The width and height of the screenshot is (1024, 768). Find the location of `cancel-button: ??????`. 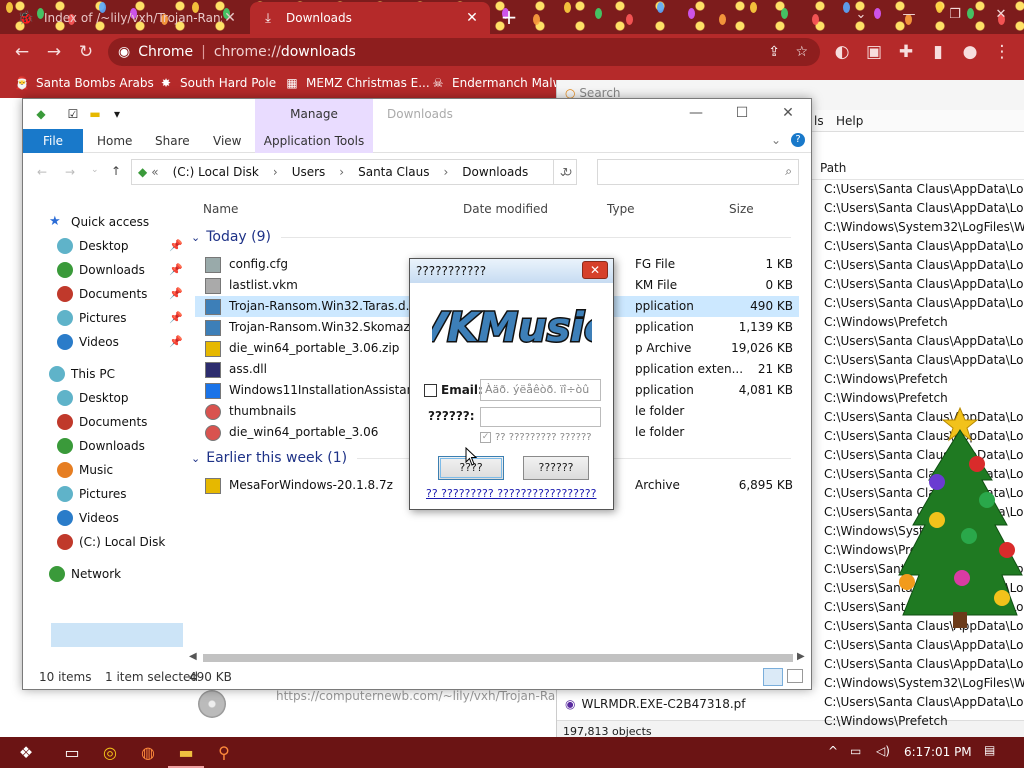

cancel-button: ?????? is located at coordinates (556, 468).